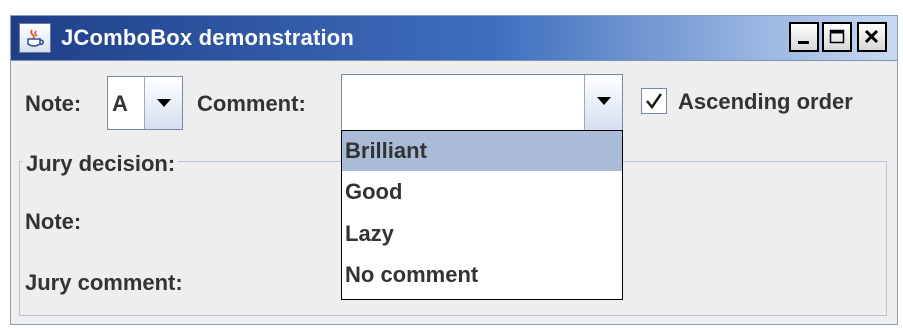 This screenshot has height=330, width=903. Describe the element at coordinates (208, 37) in the screenshot. I see `window-title: JComboBox demonstration` at that location.